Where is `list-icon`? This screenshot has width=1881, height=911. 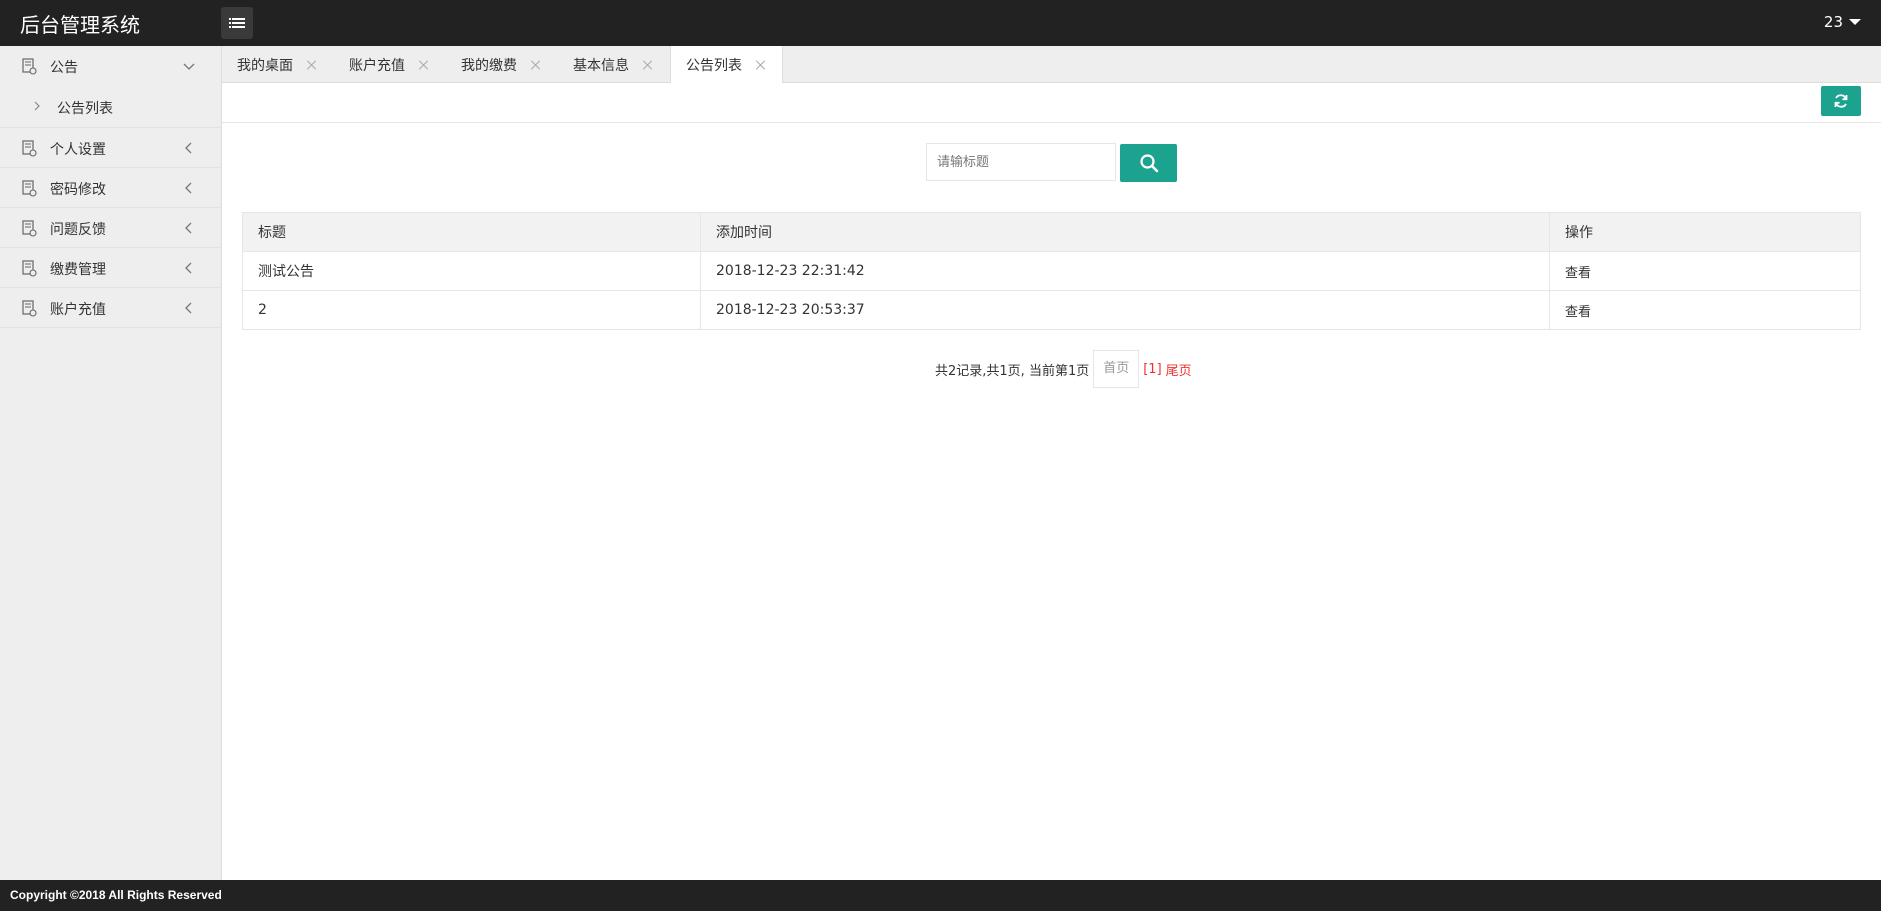
list-icon is located at coordinates (237, 23).